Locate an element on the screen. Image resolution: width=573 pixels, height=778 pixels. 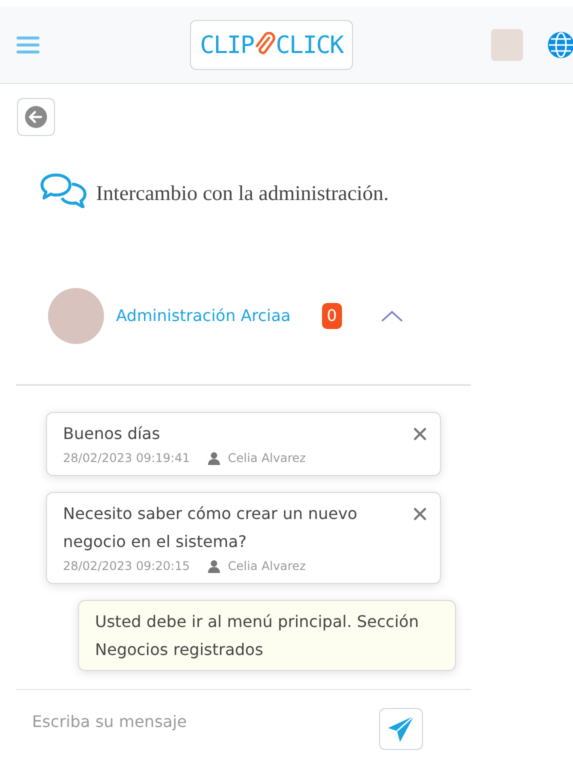
message-date: 28/02/2023 09:19:41 is located at coordinates (126, 458).